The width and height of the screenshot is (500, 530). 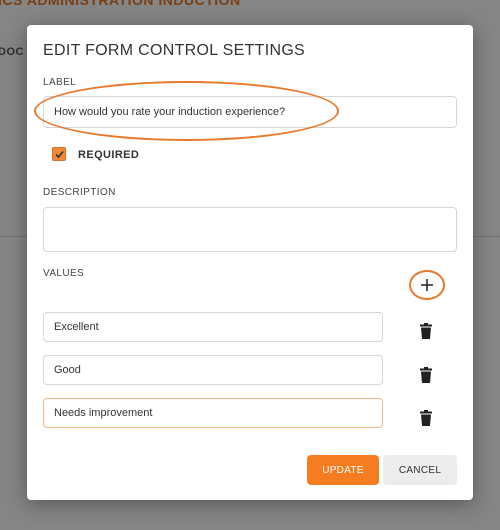 What do you see at coordinates (64, 273) in the screenshot?
I see `values-field-label: VALUES` at bounding box center [64, 273].